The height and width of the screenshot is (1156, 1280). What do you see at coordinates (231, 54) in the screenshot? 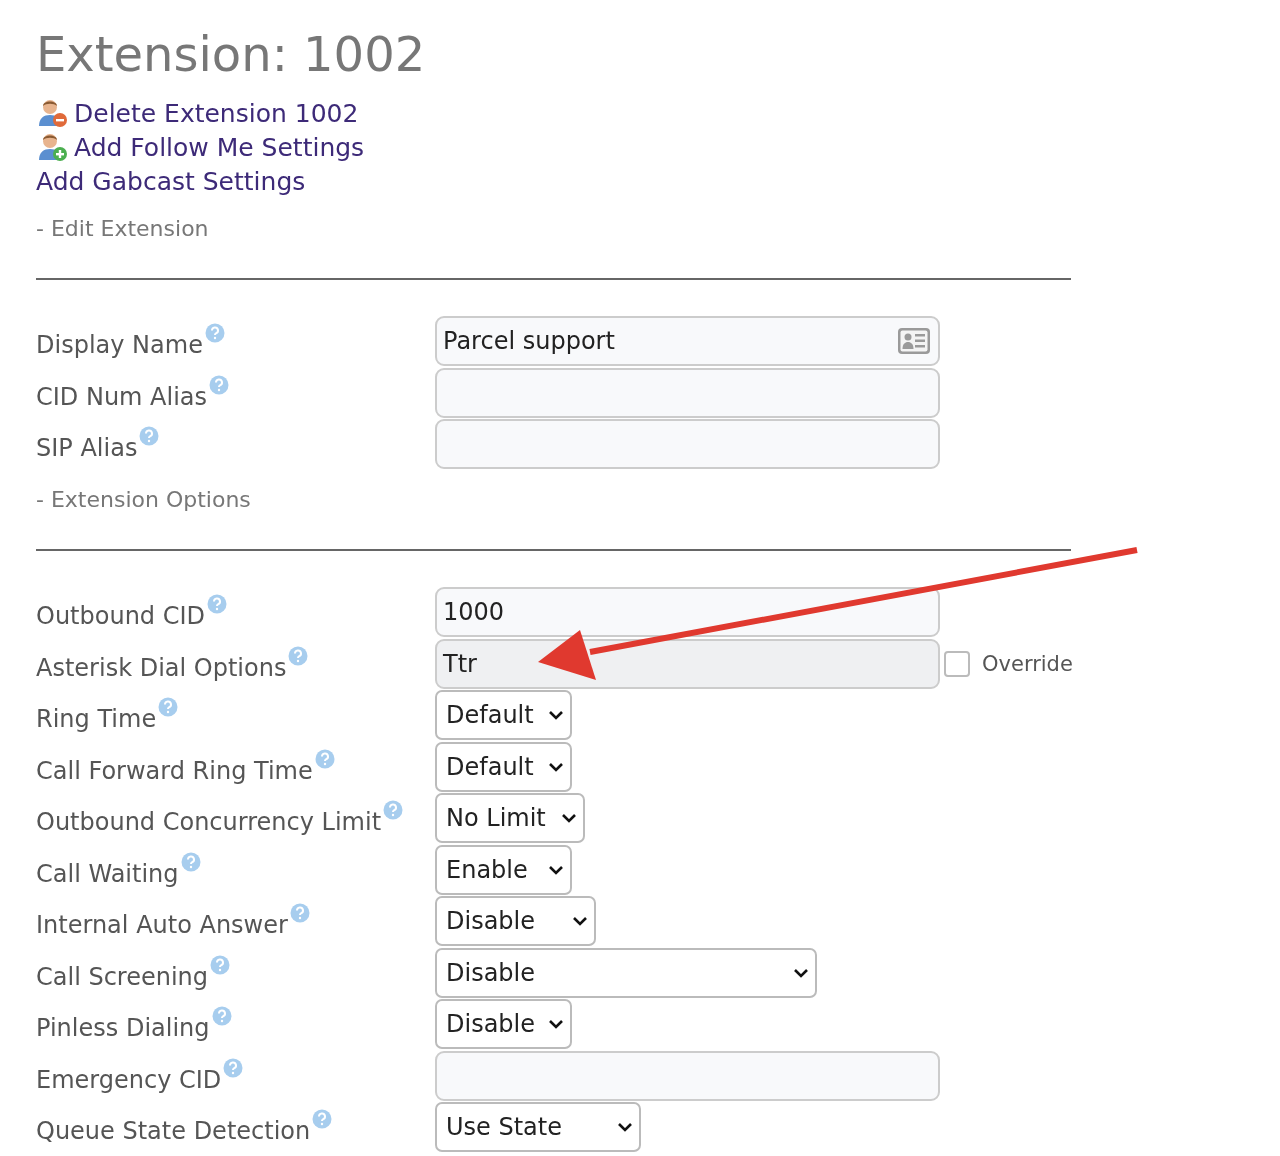
I see `page-title: Extension: 1002` at bounding box center [231, 54].